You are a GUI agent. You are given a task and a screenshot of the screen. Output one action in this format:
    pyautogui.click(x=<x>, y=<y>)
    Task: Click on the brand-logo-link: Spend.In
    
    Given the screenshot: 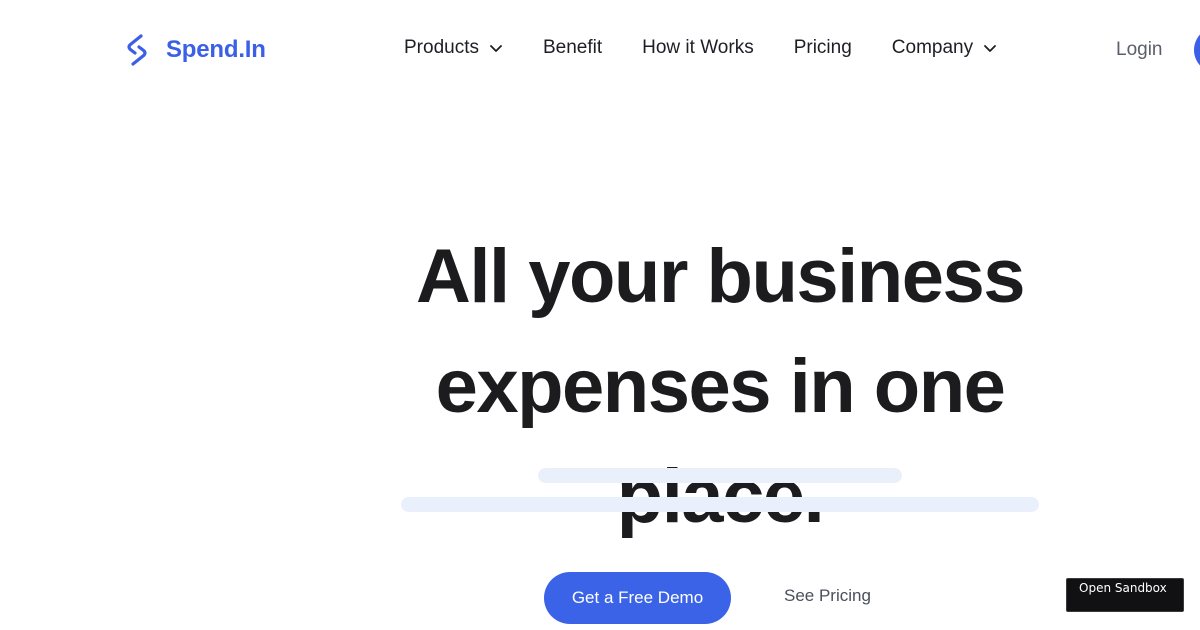 What is the action you would take?
    pyautogui.click(x=194, y=50)
    